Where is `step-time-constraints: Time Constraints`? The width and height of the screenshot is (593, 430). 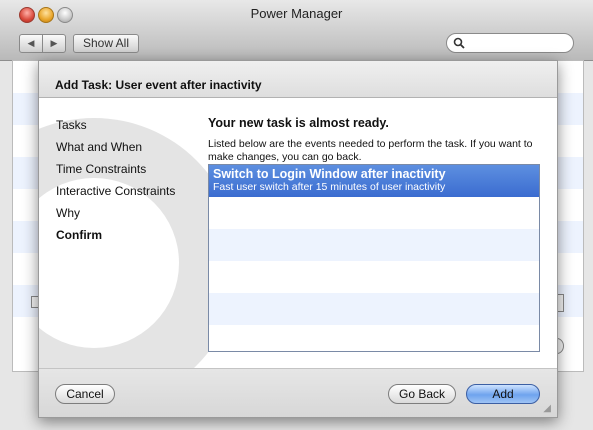
step-time-constraints: Time Constraints is located at coordinates (101, 169).